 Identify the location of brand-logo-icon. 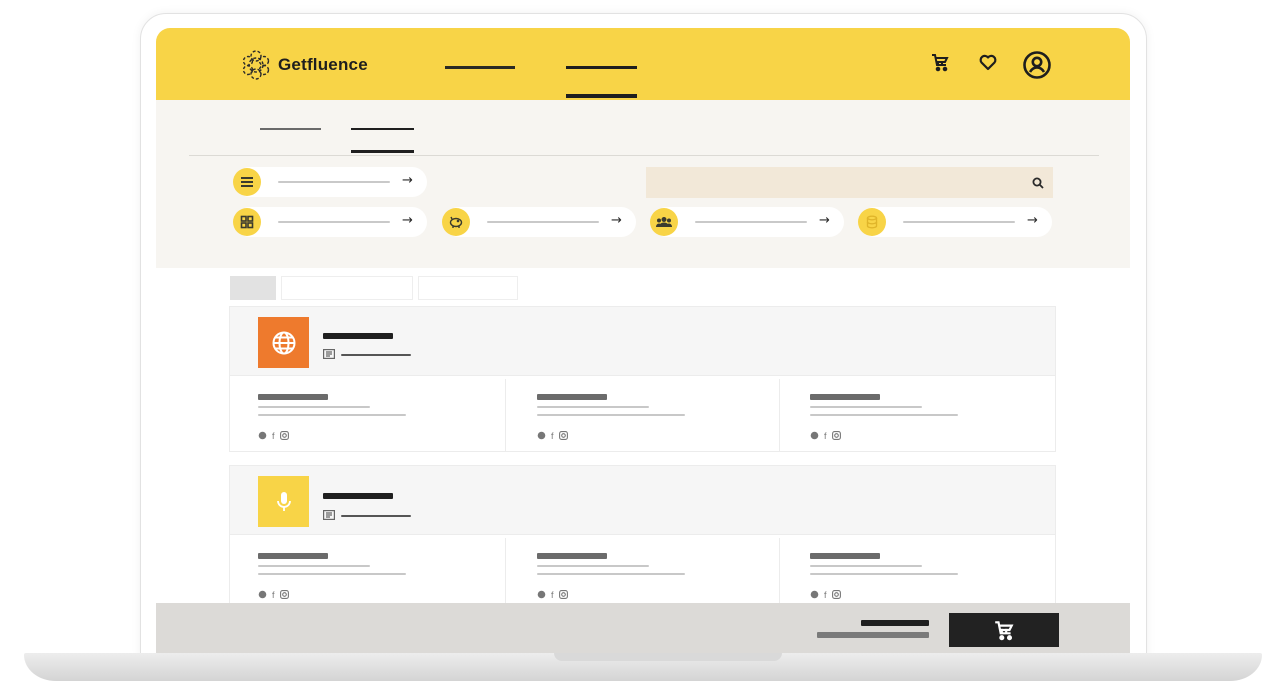
(256, 65).